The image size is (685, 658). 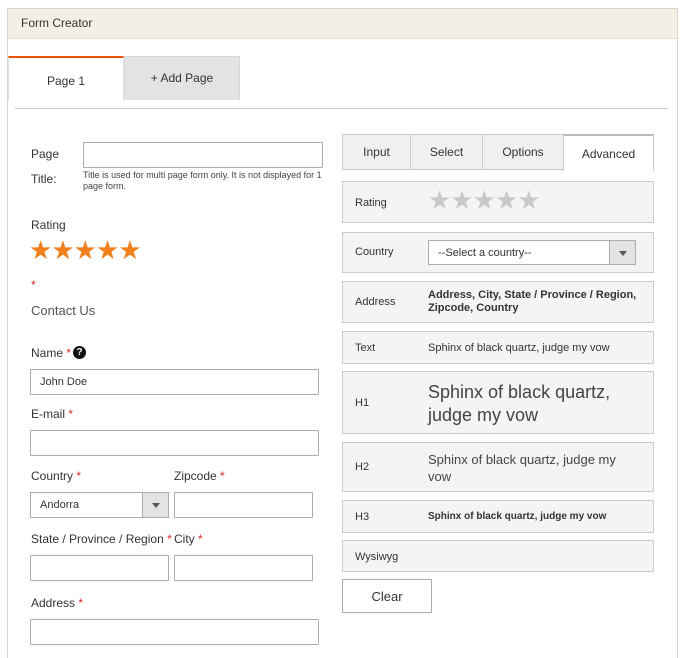 What do you see at coordinates (446, 152) in the screenshot?
I see `tab-select: Select` at bounding box center [446, 152].